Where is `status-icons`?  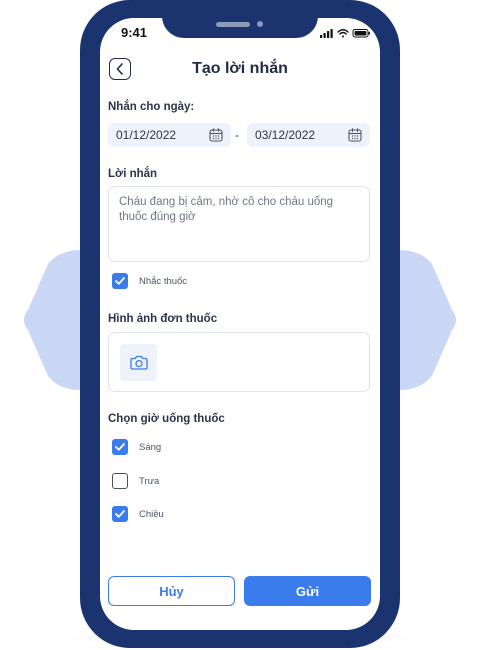
status-icons is located at coordinates (345, 33).